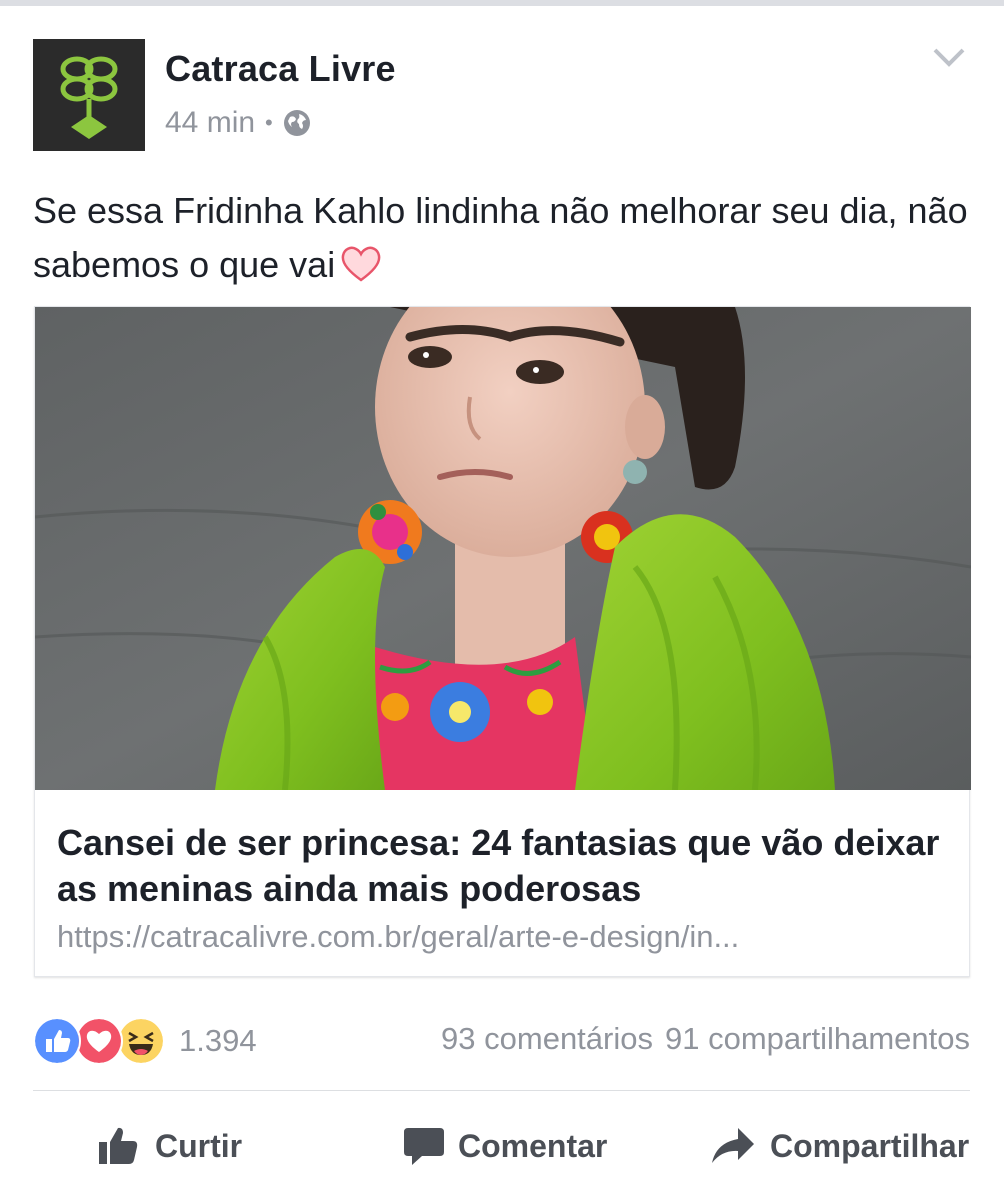 This screenshot has height=1200, width=1004. I want to click on like-button: Curtir, so click(169, 1146).